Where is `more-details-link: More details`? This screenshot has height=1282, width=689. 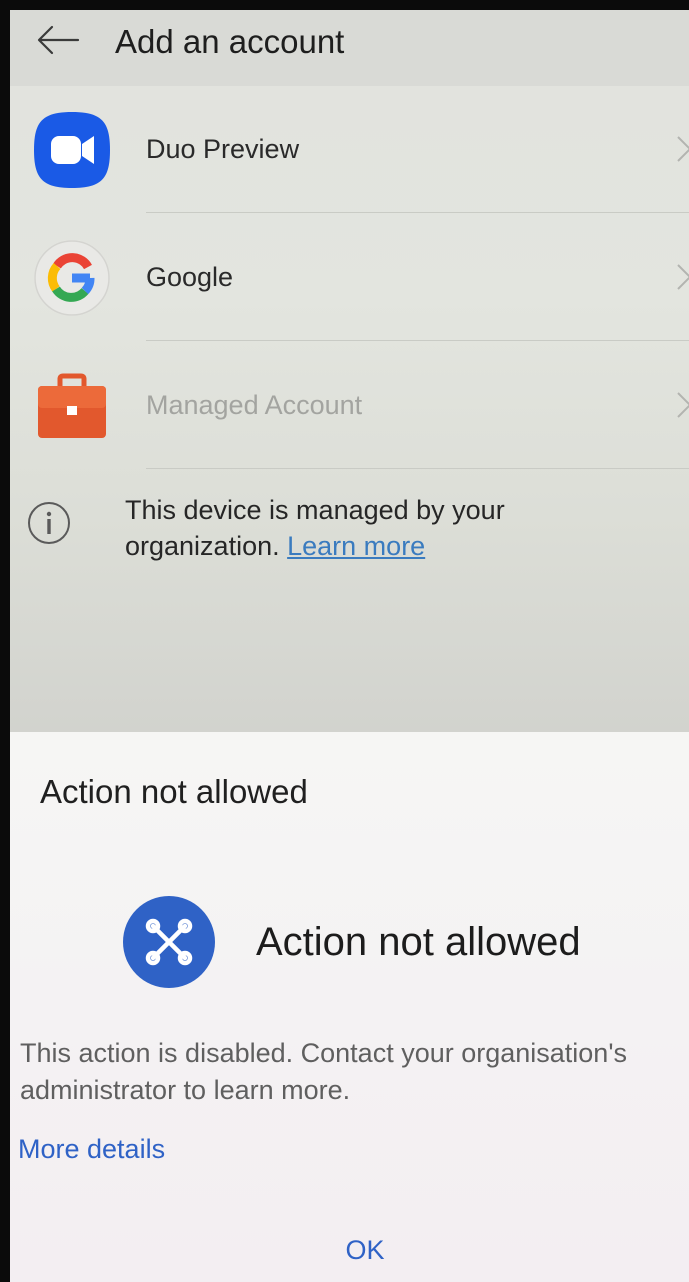
more-details-link: More details is located at coordinates (91, 1149).